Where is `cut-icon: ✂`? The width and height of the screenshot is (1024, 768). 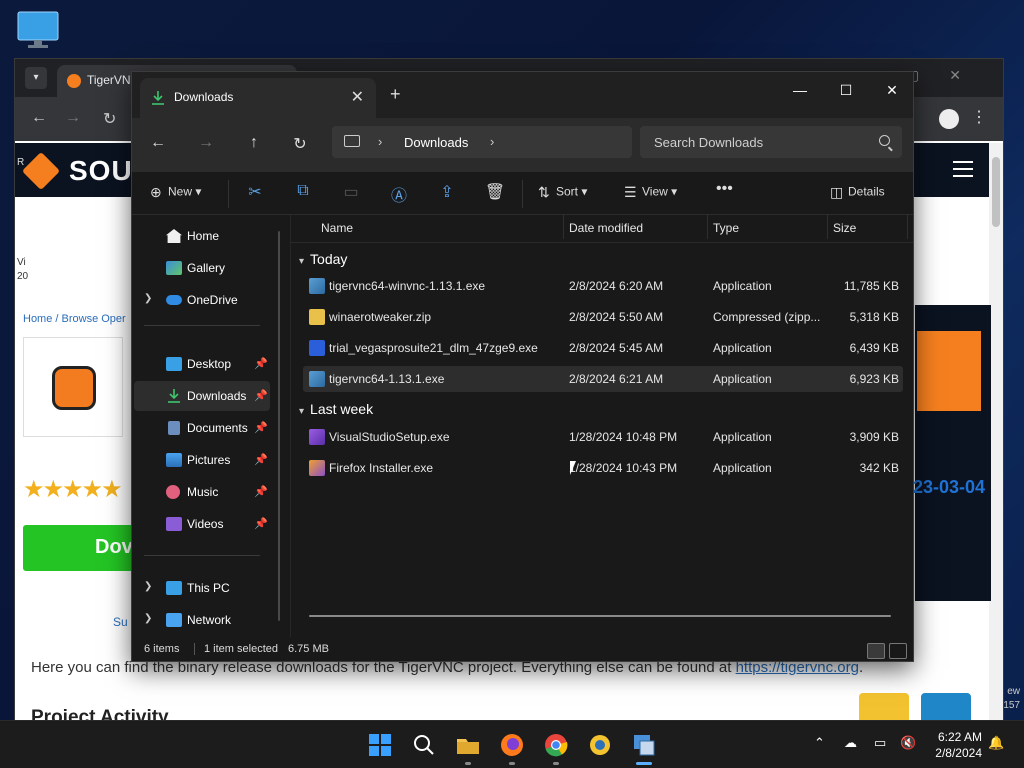 cut-icon: ✂ is located at coordinates (255, 193).